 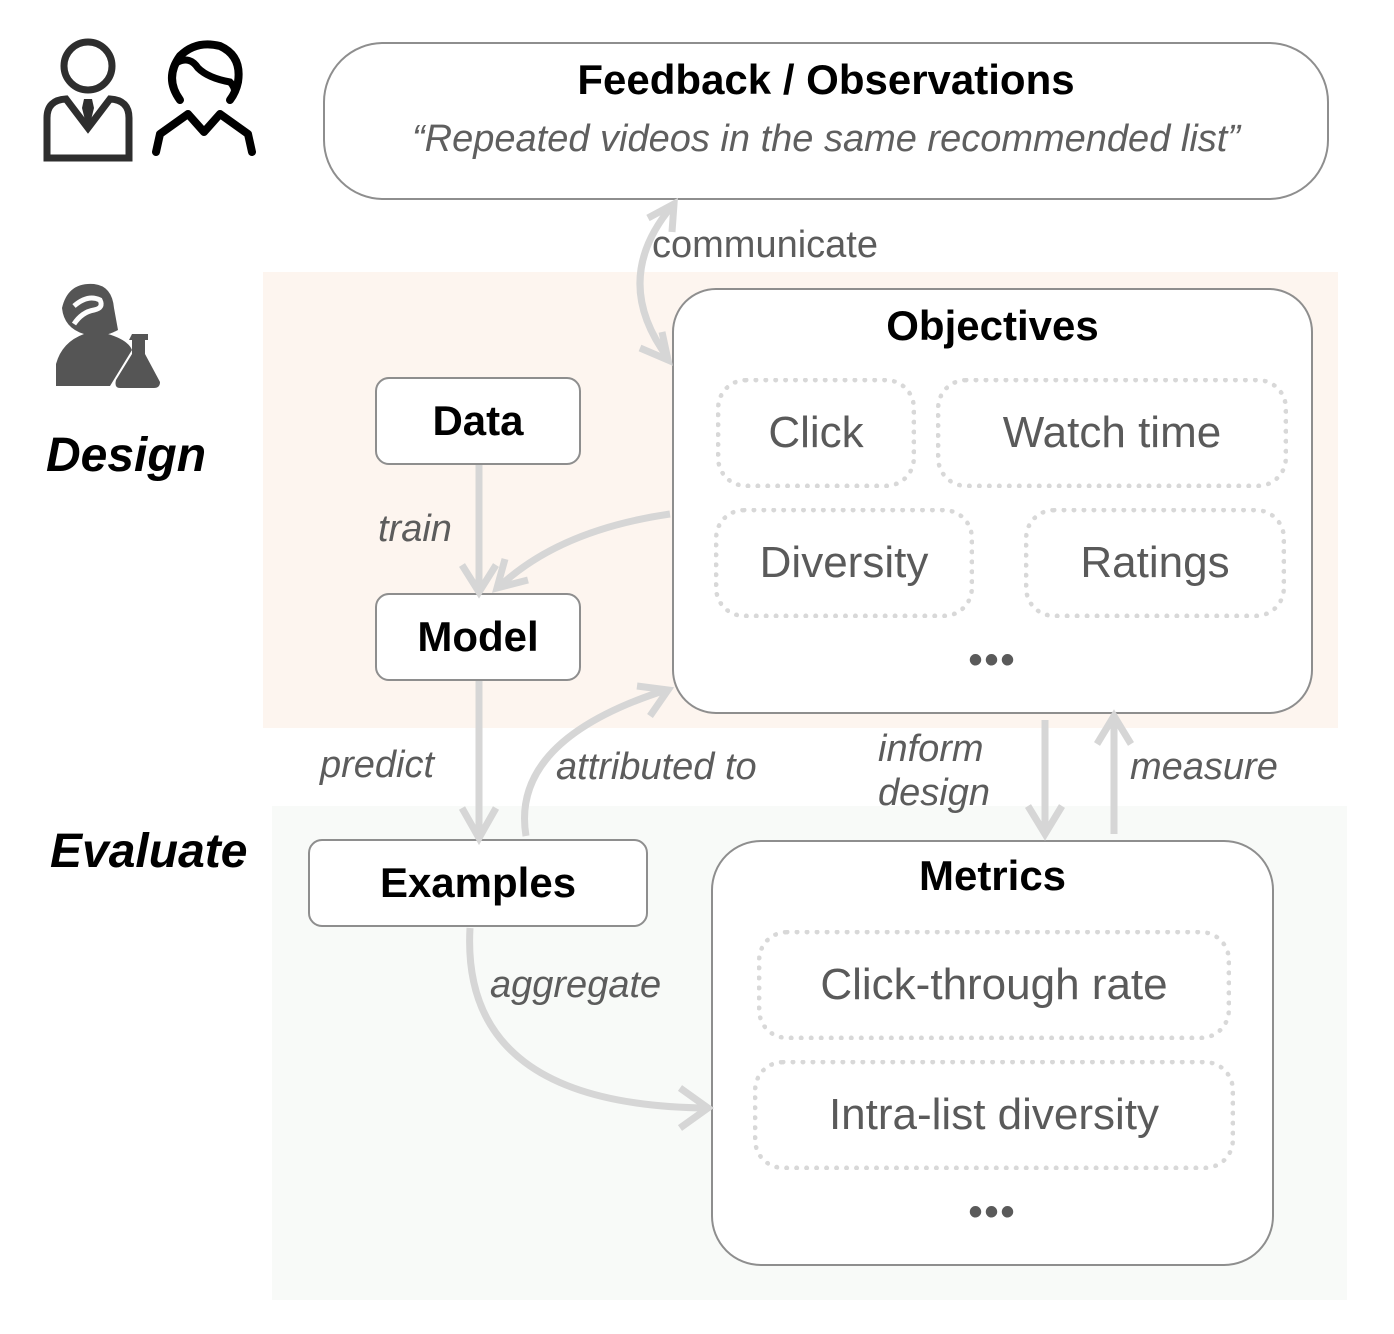 I want to click on edge-label-predict: predict, so click(x=377, y=765).